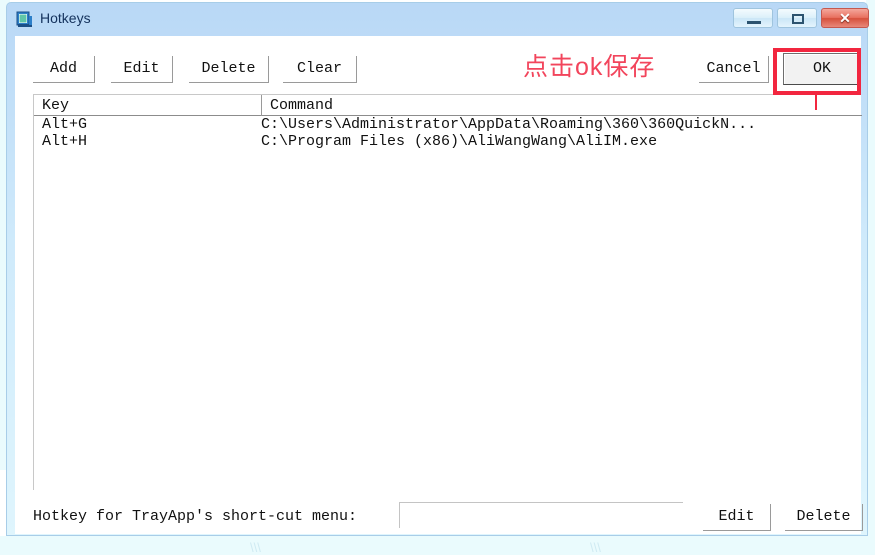 The width and height of the screenshot is (875, 555). I want to click on column-header-key: Key, so click(55, 105).